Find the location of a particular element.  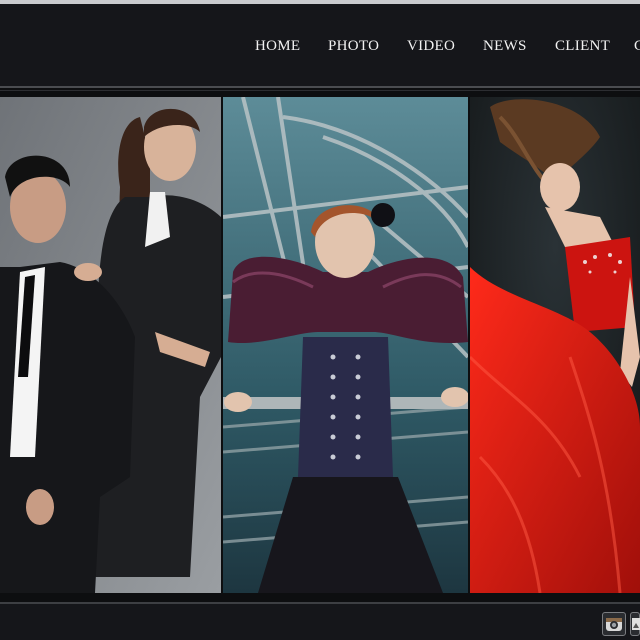

photo-app-icon is located at coordinates (636, 624).